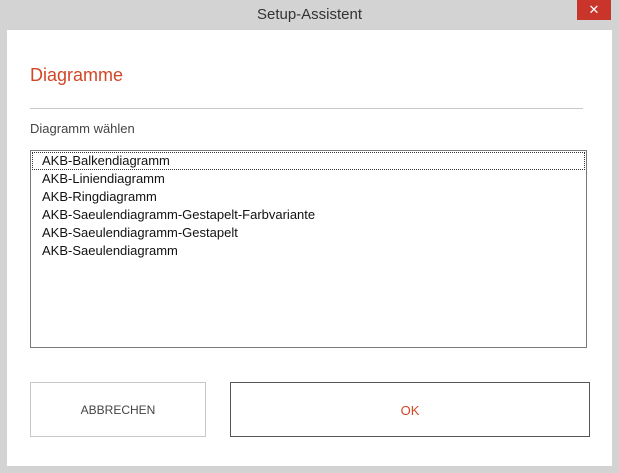 The height and width of the screenshot is (473, 619). What do you see at coordinates (77, 75) in the screenshot?
I see `page-title: Diagramme` at bounding box center [77, 75].